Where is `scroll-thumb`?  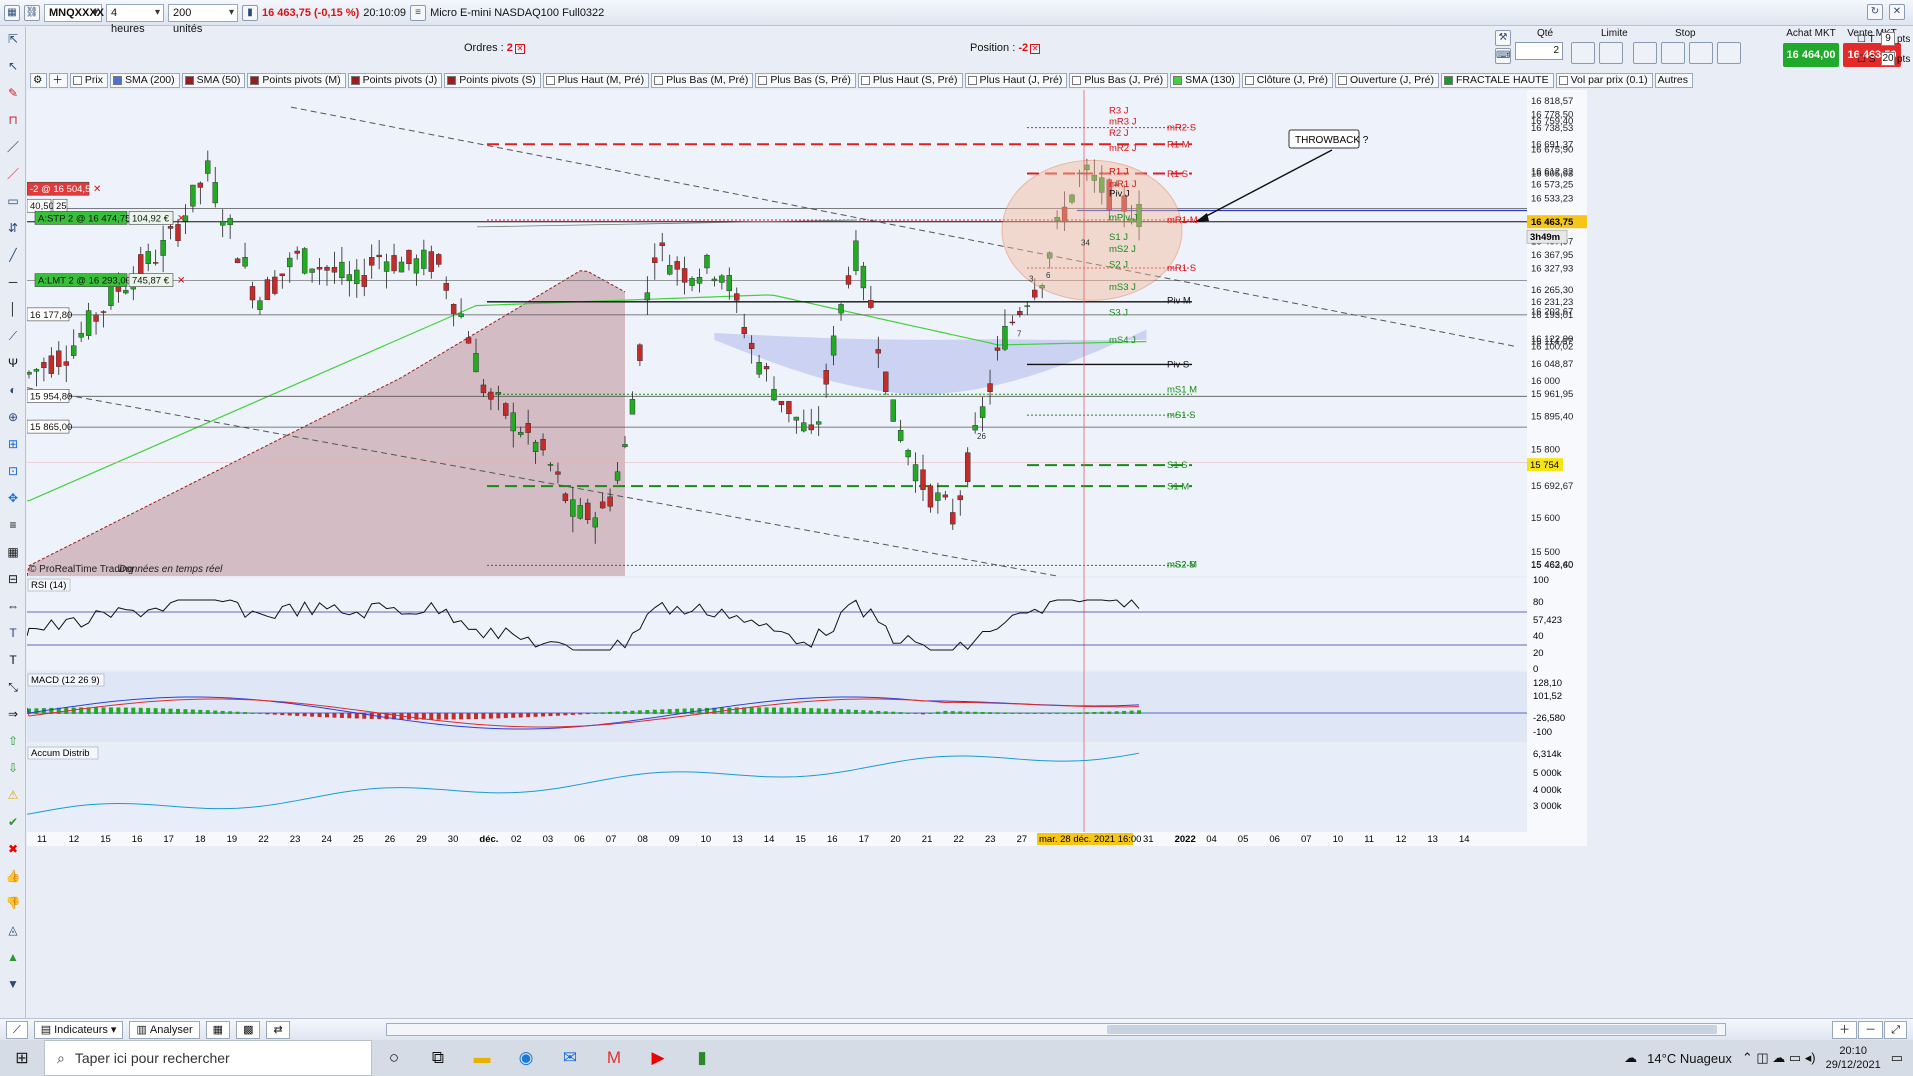
scroll-thumb is located at coordinates (1412, 1029).